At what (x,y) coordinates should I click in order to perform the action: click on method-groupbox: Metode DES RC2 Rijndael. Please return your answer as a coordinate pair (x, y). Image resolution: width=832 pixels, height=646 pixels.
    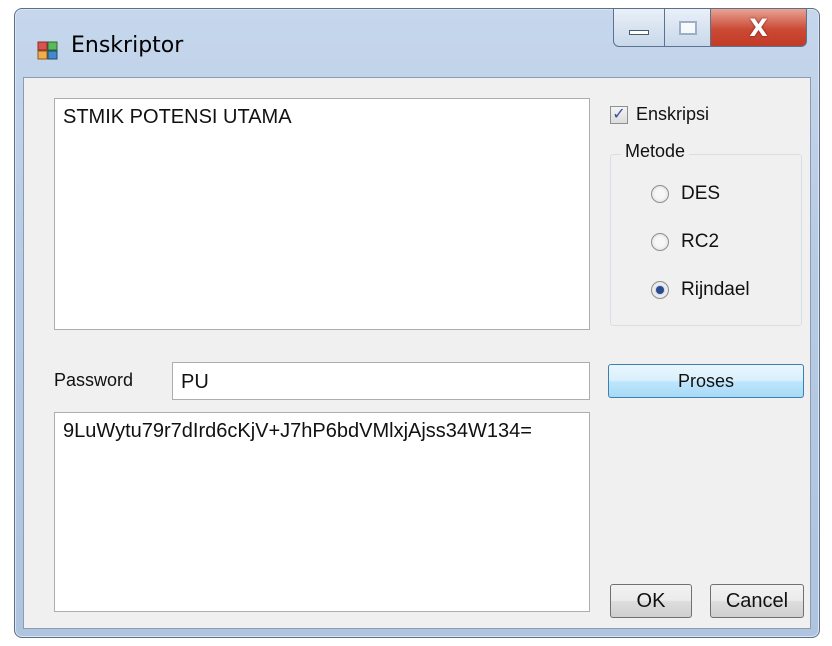
    Looking at the image, I should click on (706, 233).